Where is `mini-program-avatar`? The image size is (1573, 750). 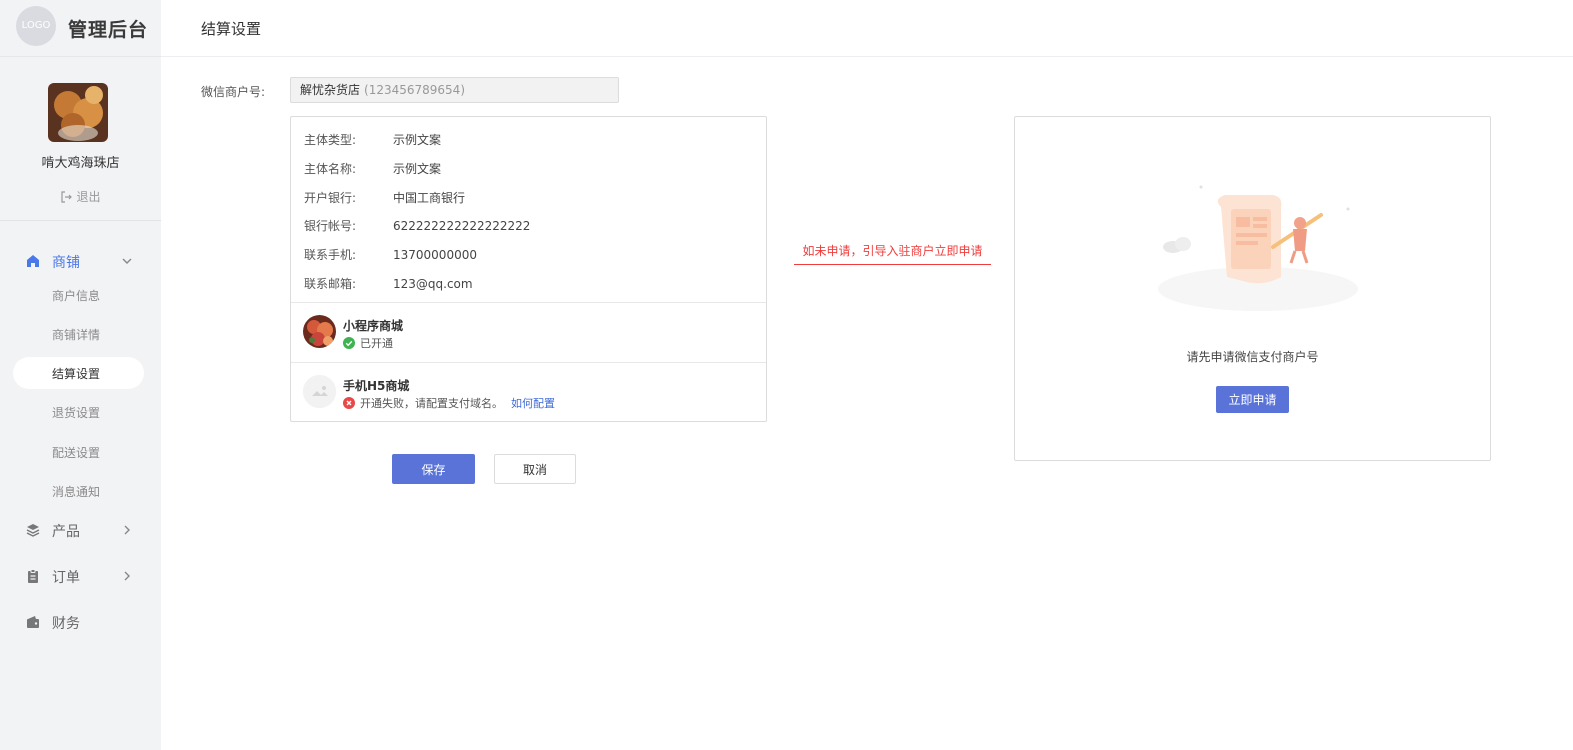 mini-program-avatar is located at coordinates (319, 331).